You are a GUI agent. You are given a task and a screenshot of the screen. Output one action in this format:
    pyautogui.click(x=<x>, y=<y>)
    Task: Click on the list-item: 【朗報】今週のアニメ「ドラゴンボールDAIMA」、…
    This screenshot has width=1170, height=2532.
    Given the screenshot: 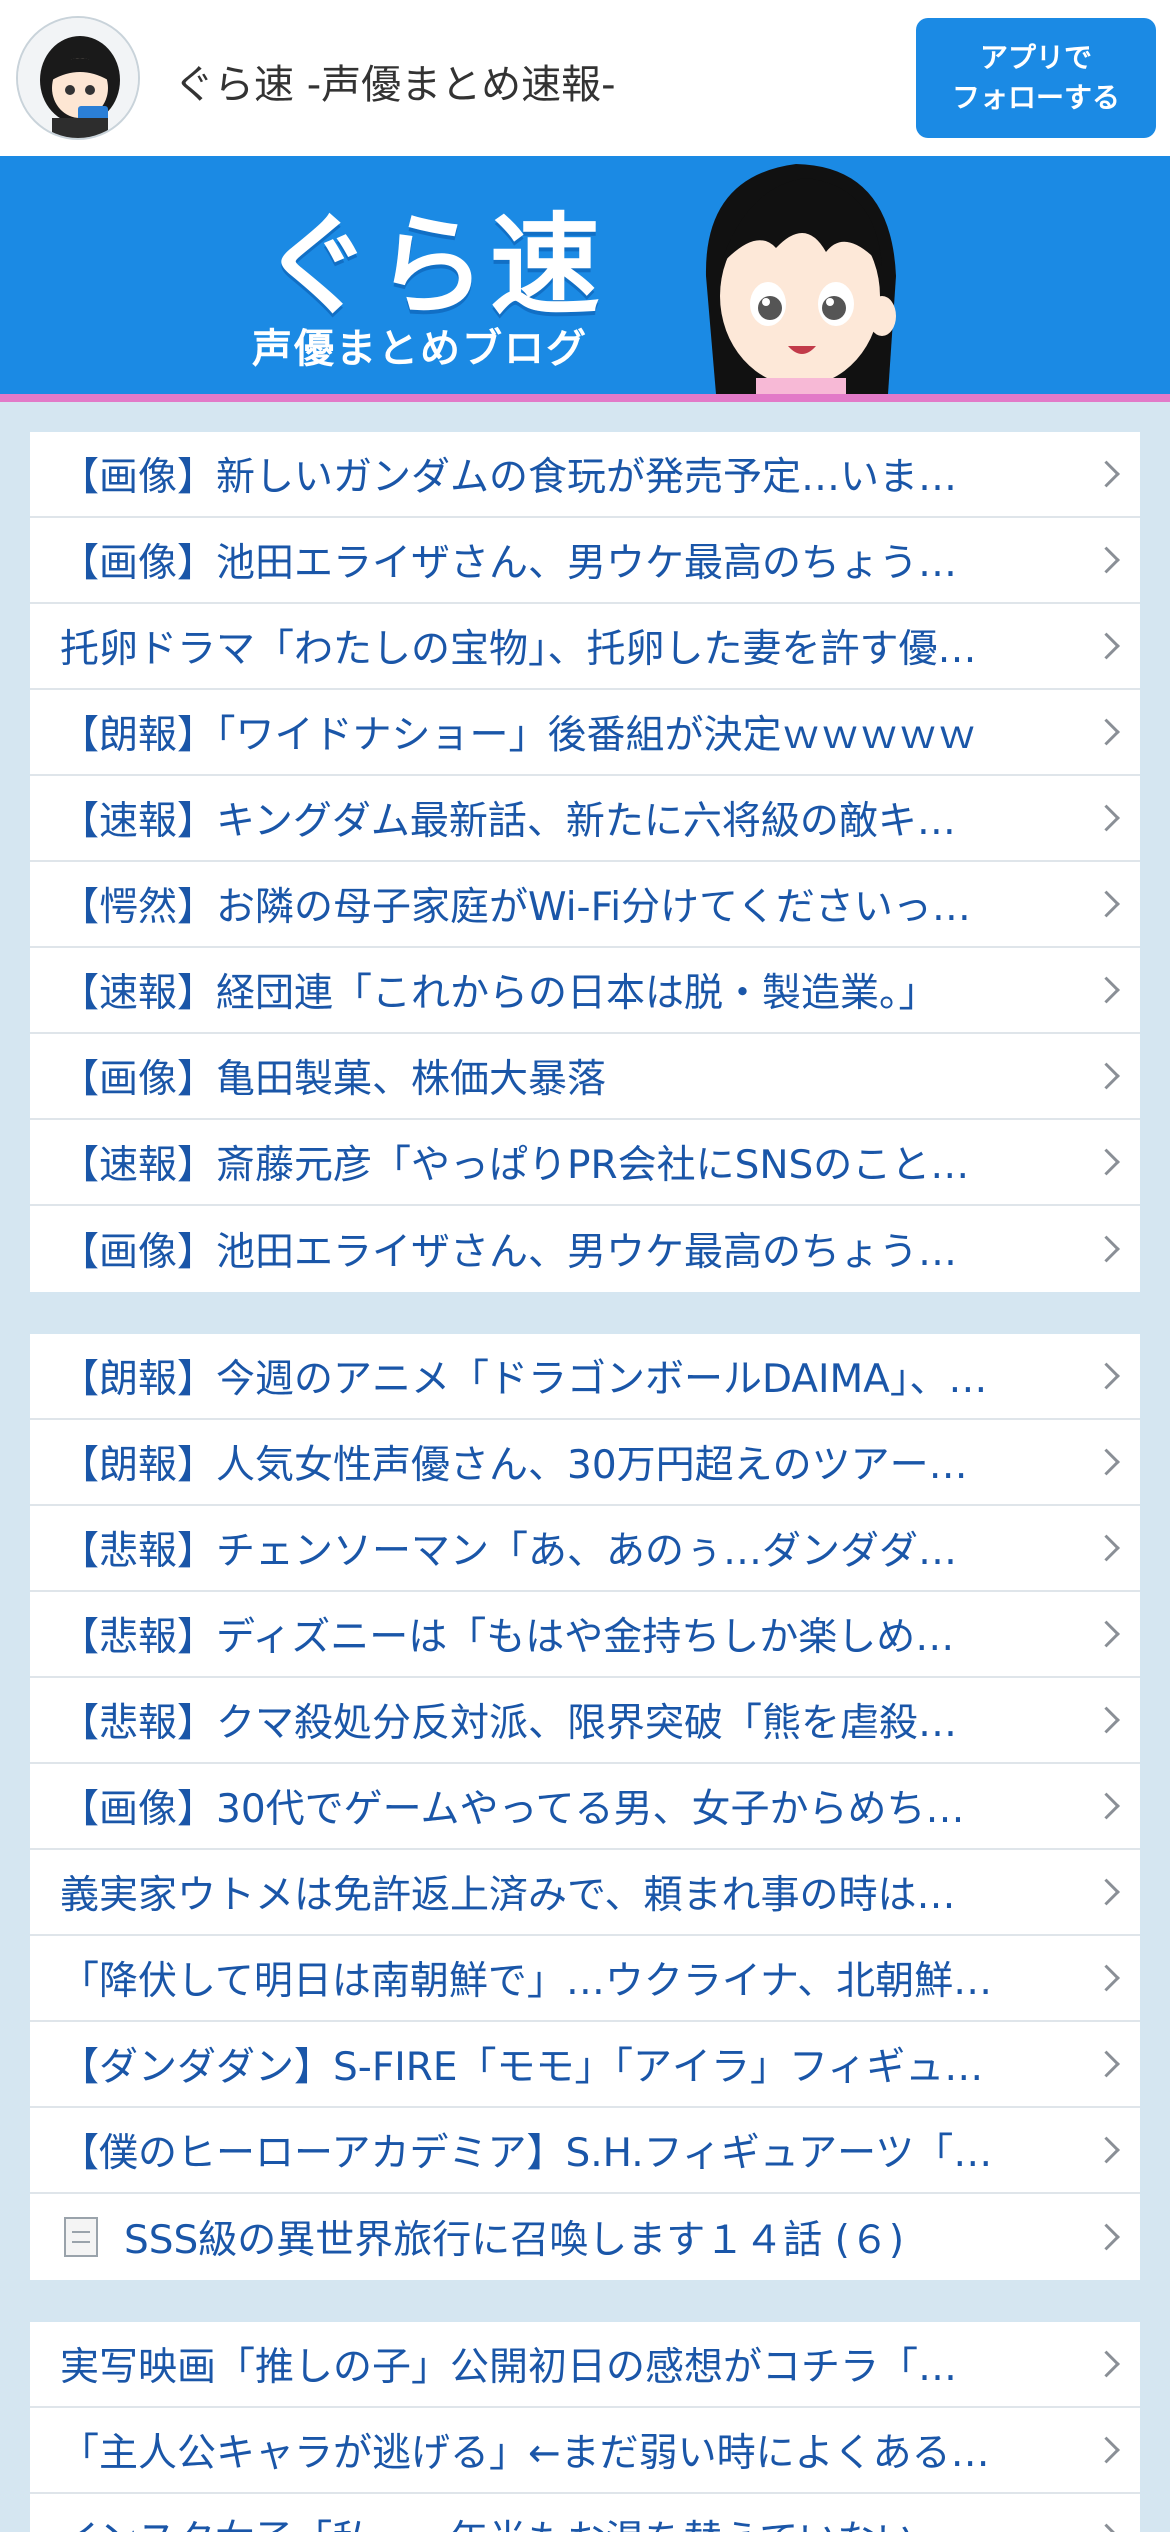 What is the action you would take?
    pyautogui.click(x=585, y=1377)
    